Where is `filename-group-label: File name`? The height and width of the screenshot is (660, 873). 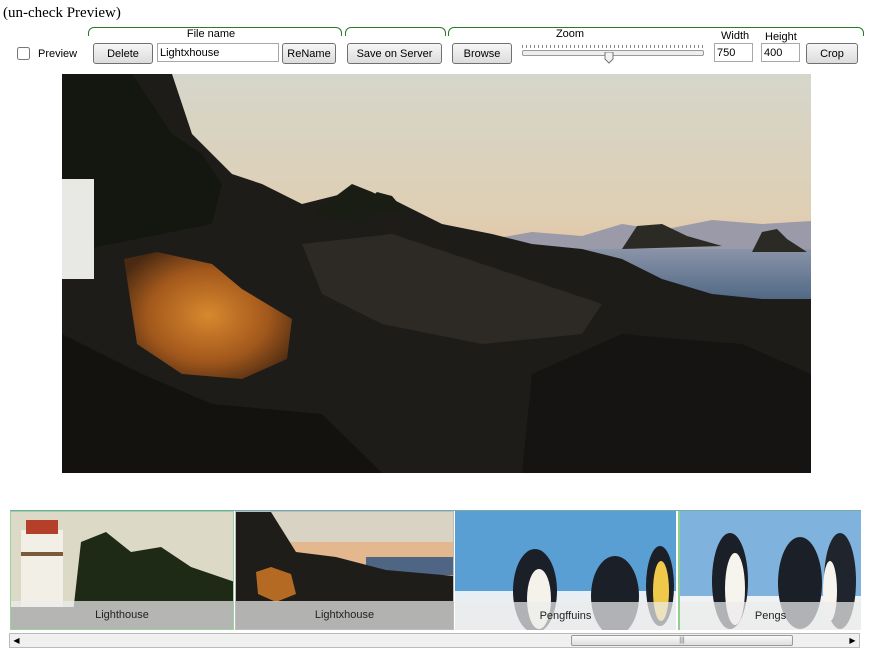 filename-group-label: File name is located at coordinates (211, 34).